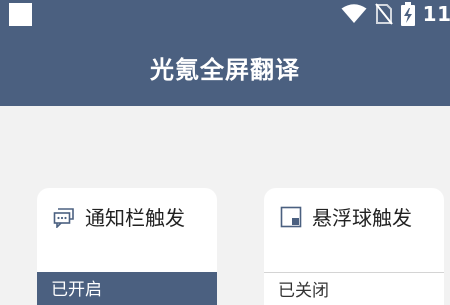  Describe the element at coordinates (127, 288) in the screenshot. I see `status-badge-on: 已开启` at that location.